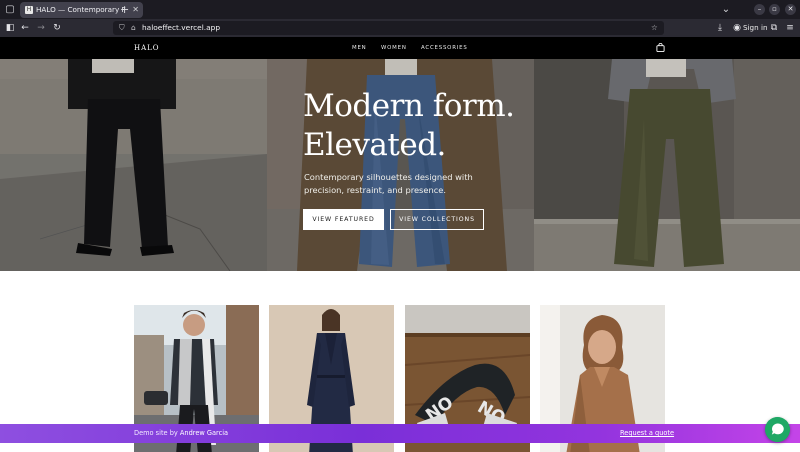 This screenshot has height=452, width=800. I want to click on nav-link-men: MEN, so click(359, 48).